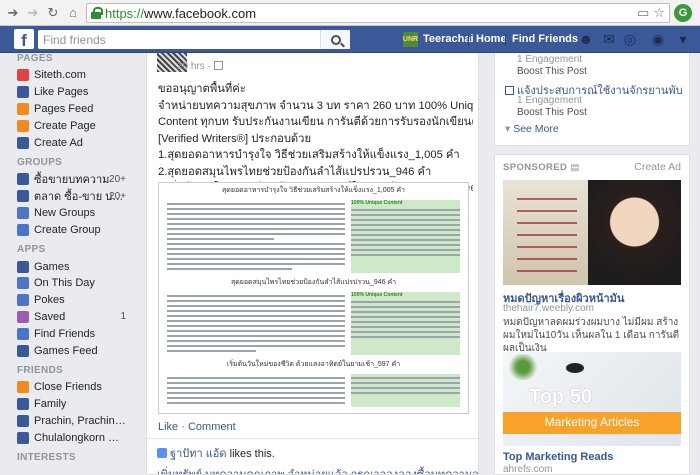 The image size is (700, 475). What do you see at coordinates (24, 39) in the screenshot?
I see `facebook-logo: f` at bounding box center [24, 39].